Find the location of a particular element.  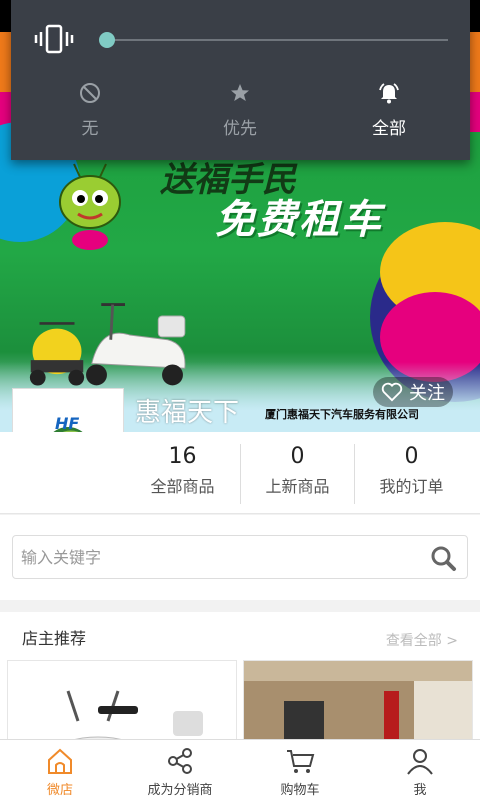

follow-button: 关注 is located at coordinates (413, 392).